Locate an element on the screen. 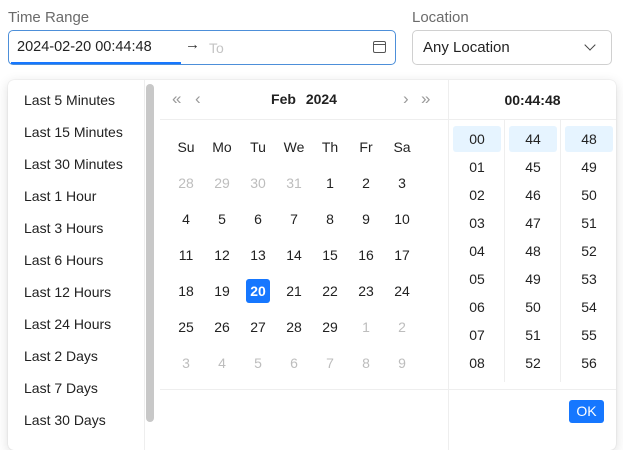 The width and height of the screenshot is (623, 450). minute-option: 48 is located at coordinates (533, 251).